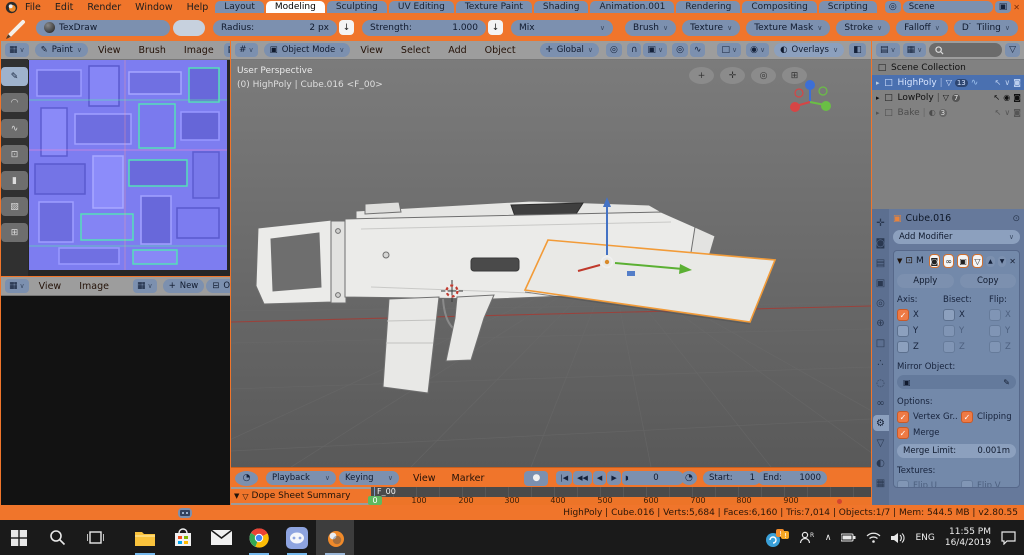  I want to click on editor-type-timeline-icon: ◔, so click(246, 478).